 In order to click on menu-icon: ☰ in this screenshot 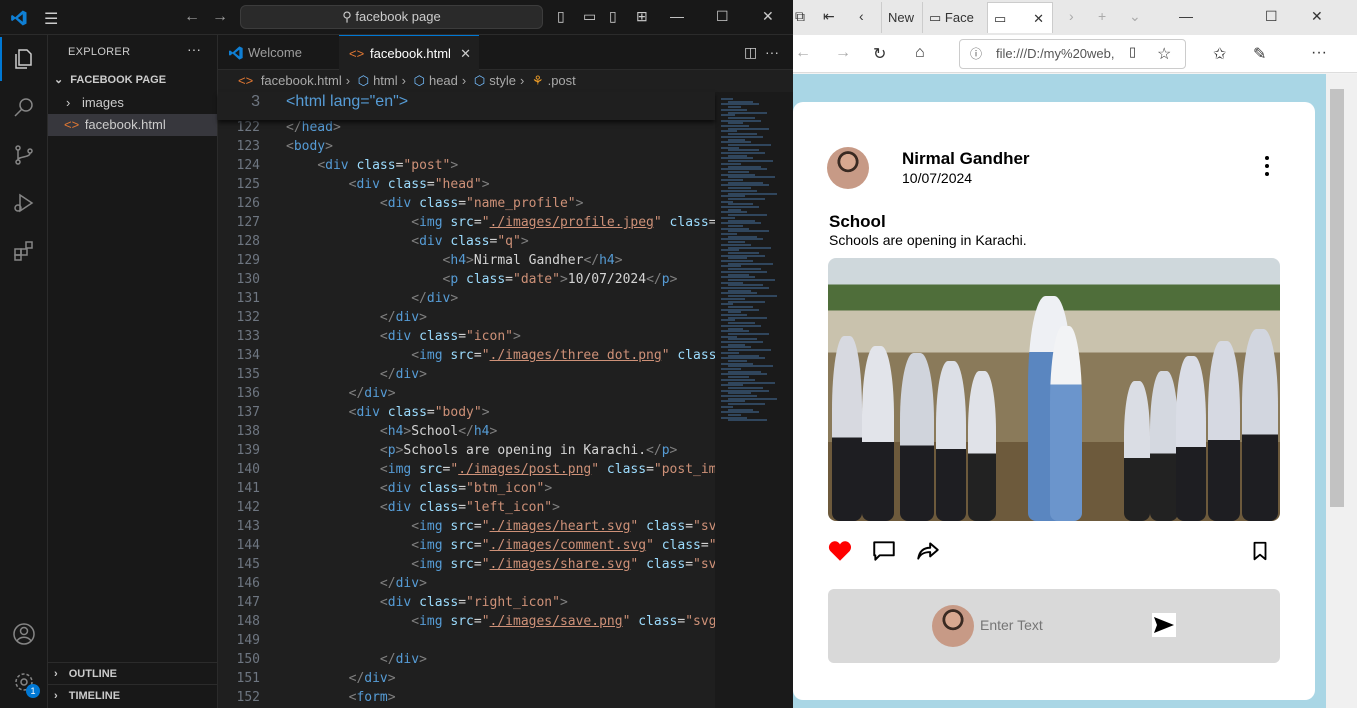, I will do `click(51, 19)`.